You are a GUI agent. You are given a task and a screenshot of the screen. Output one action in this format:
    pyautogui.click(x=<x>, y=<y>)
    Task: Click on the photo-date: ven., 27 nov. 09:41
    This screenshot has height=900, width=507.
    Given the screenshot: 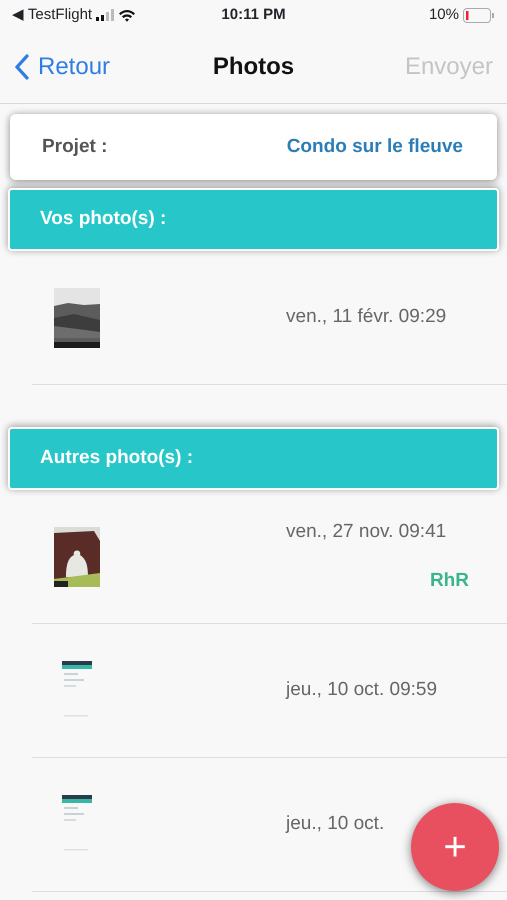 What is the action you would take?
    pyautogui.click(x=366, y=532)
    